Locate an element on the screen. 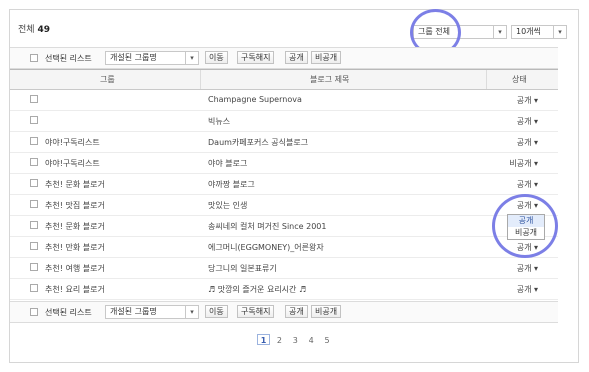 Image resolution: width=589 pixels, height=372 pixels. row-blog-title: 빅뉴스 is located at coordinates (219, 121).